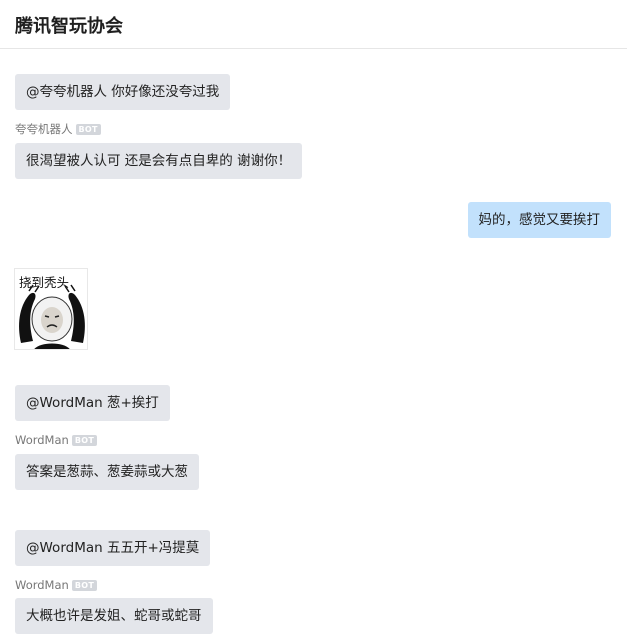  What do you see at coordinates (69, 26) in the screenshot?
I see `group-title: 腾讯智玩协会` at bounding box center [69, 26].